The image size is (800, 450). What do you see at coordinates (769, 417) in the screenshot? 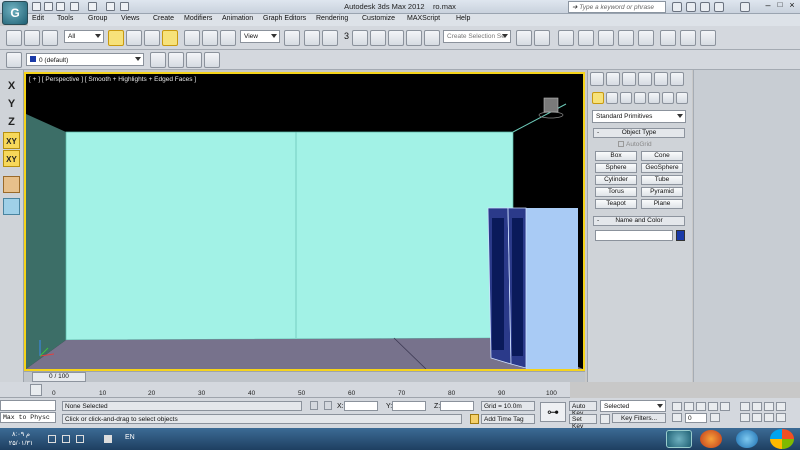
I see `orbit-icon` at bounding box center [769, 417].